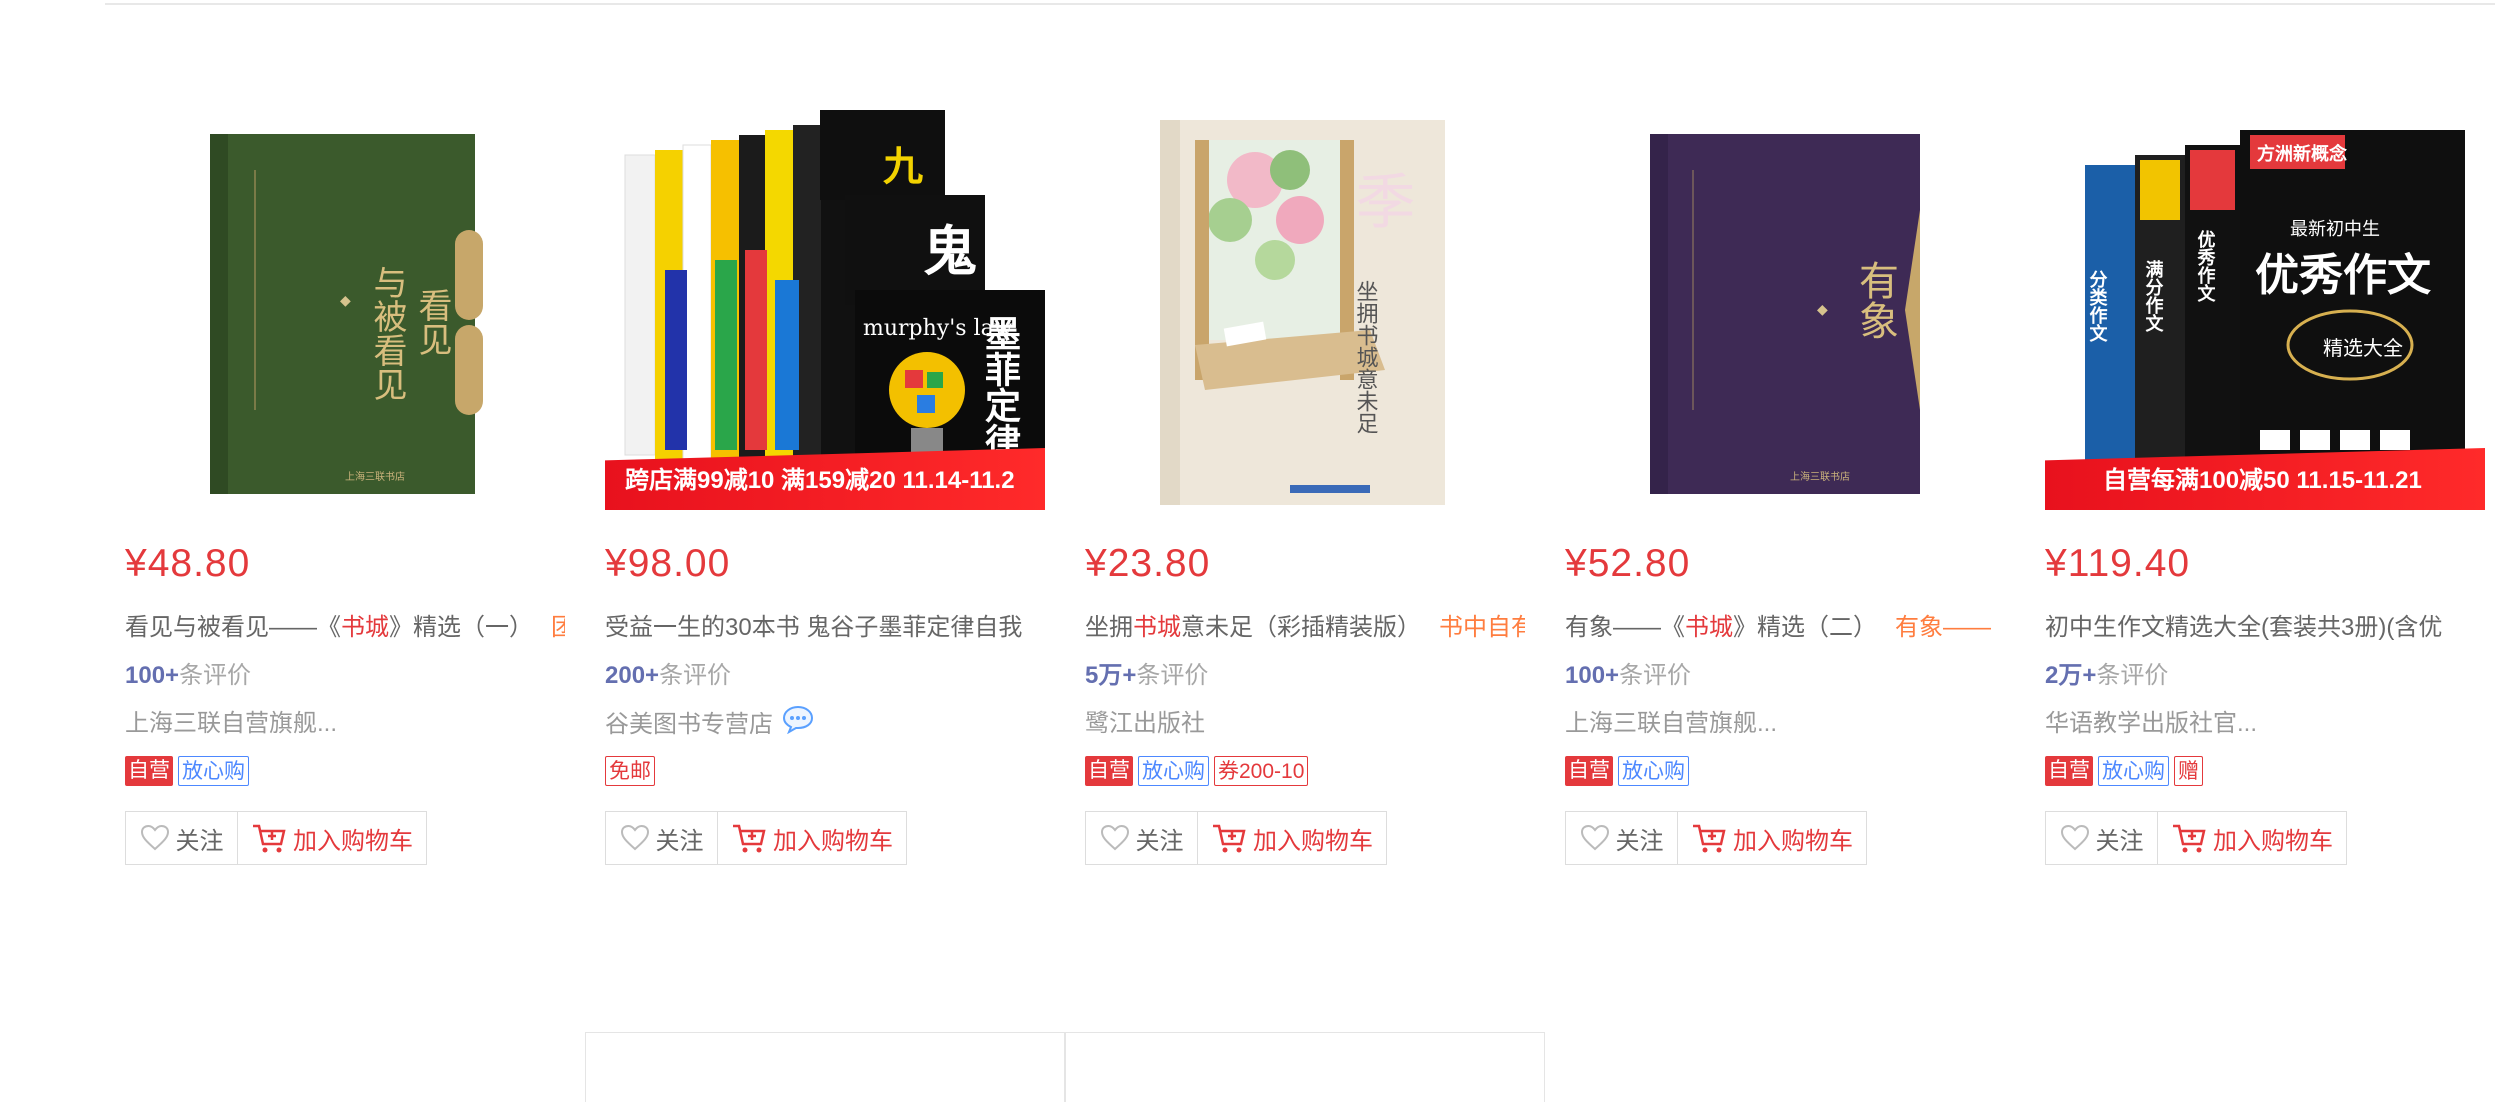  Describe the element at coordinates (1300, 4) in the screenshot. I see `top-divider` at that location.